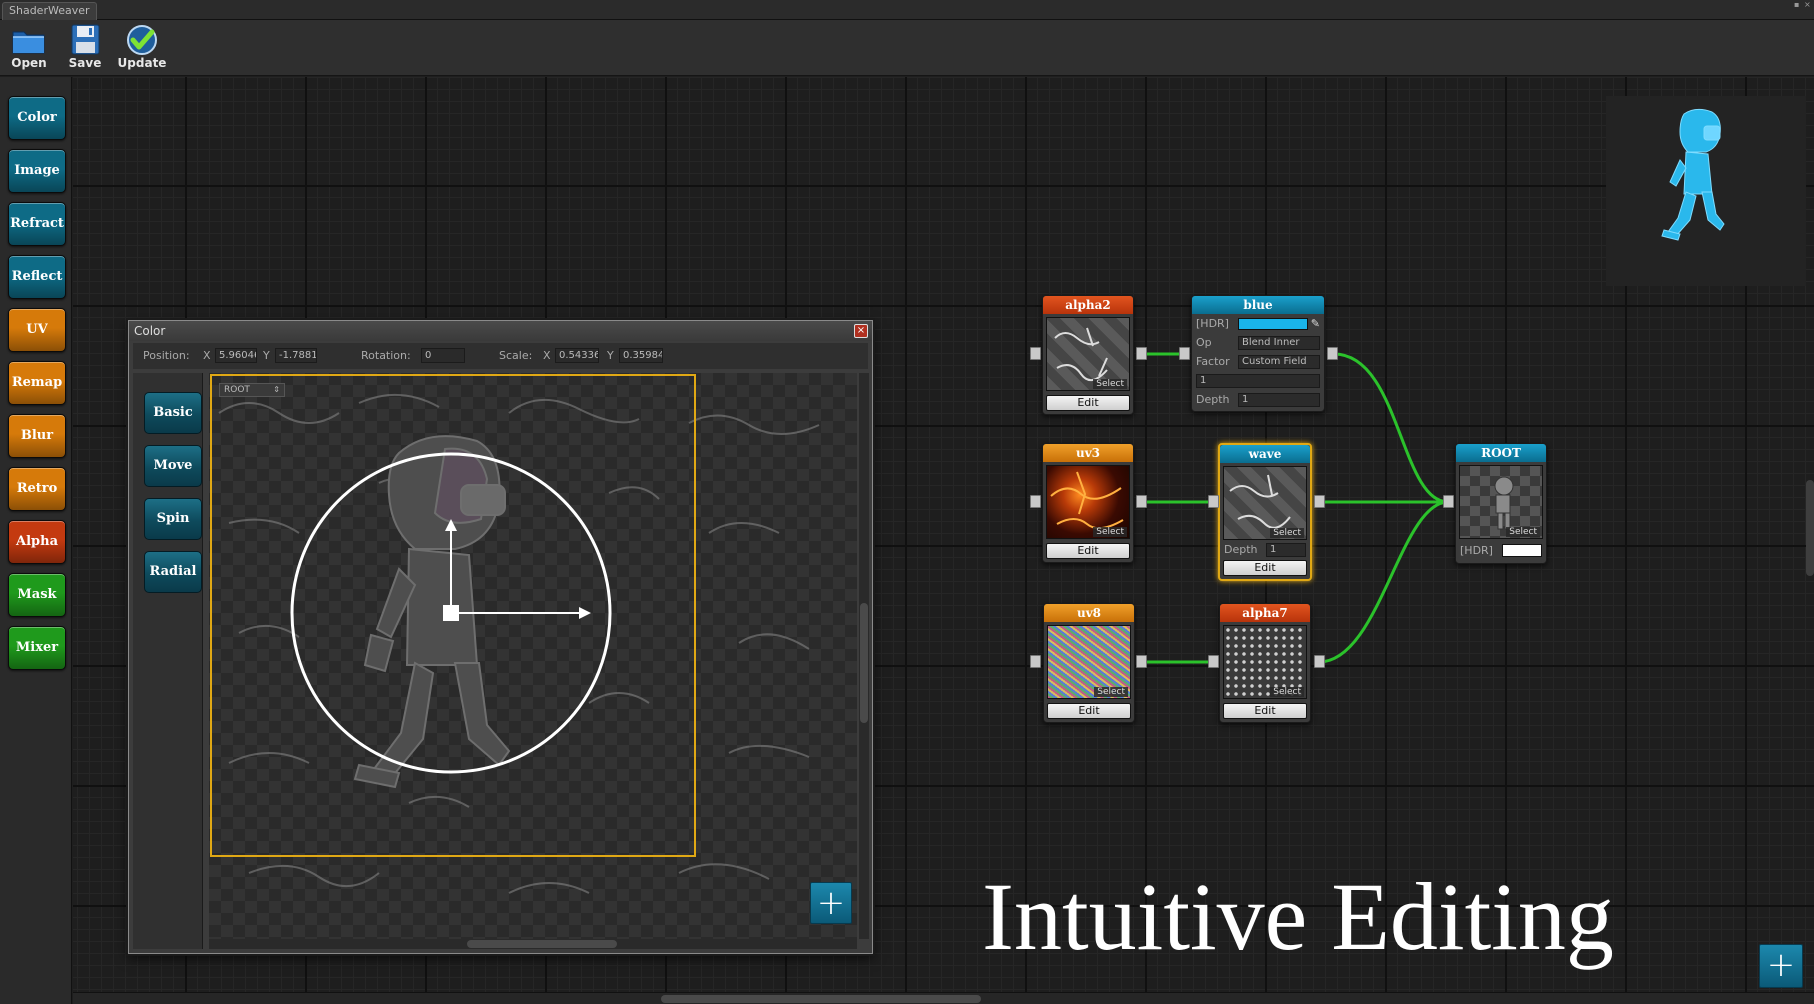 The image size is (1814, 1004). I want to click on custom-field-input: 1, so click(1258, 380).